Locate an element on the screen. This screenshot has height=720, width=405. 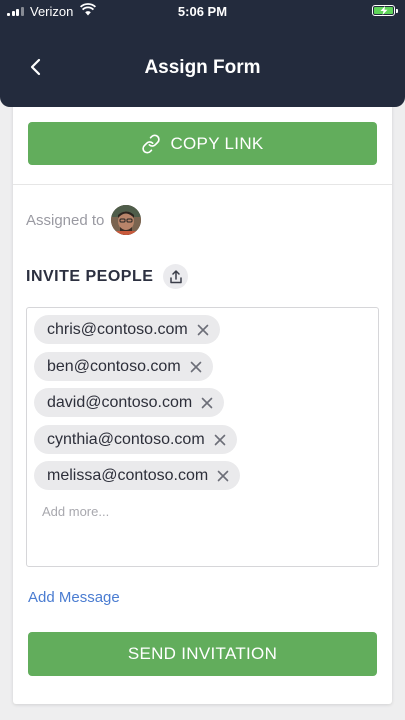
copy-link-button: COPY LINK is located at coordinates (202, 143).